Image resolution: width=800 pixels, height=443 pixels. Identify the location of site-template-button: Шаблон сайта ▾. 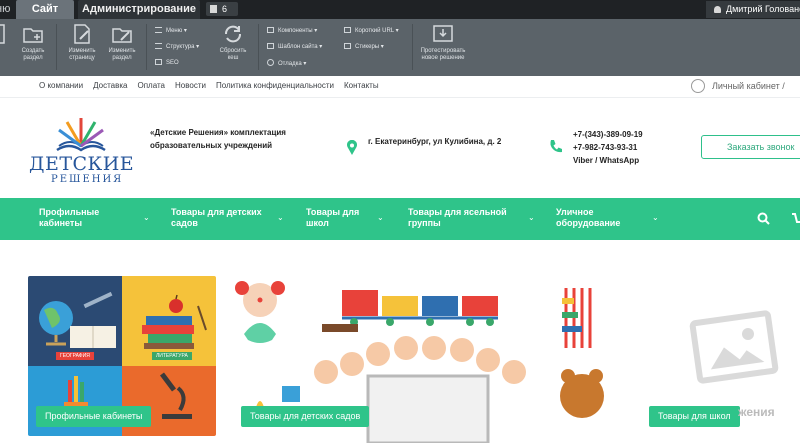
(294, 47).